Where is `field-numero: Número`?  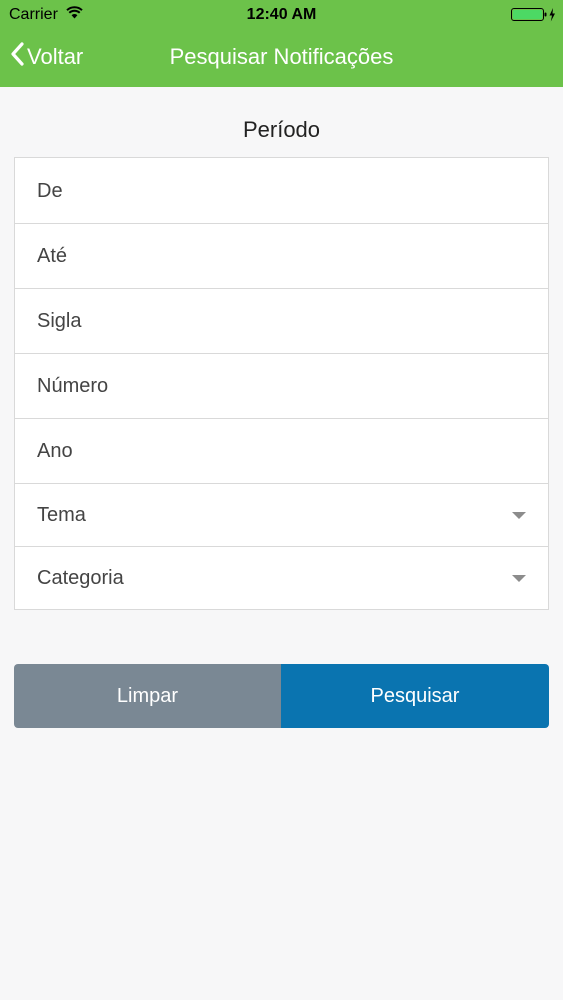 field-numero: Número is located at coordinates (281, 386).